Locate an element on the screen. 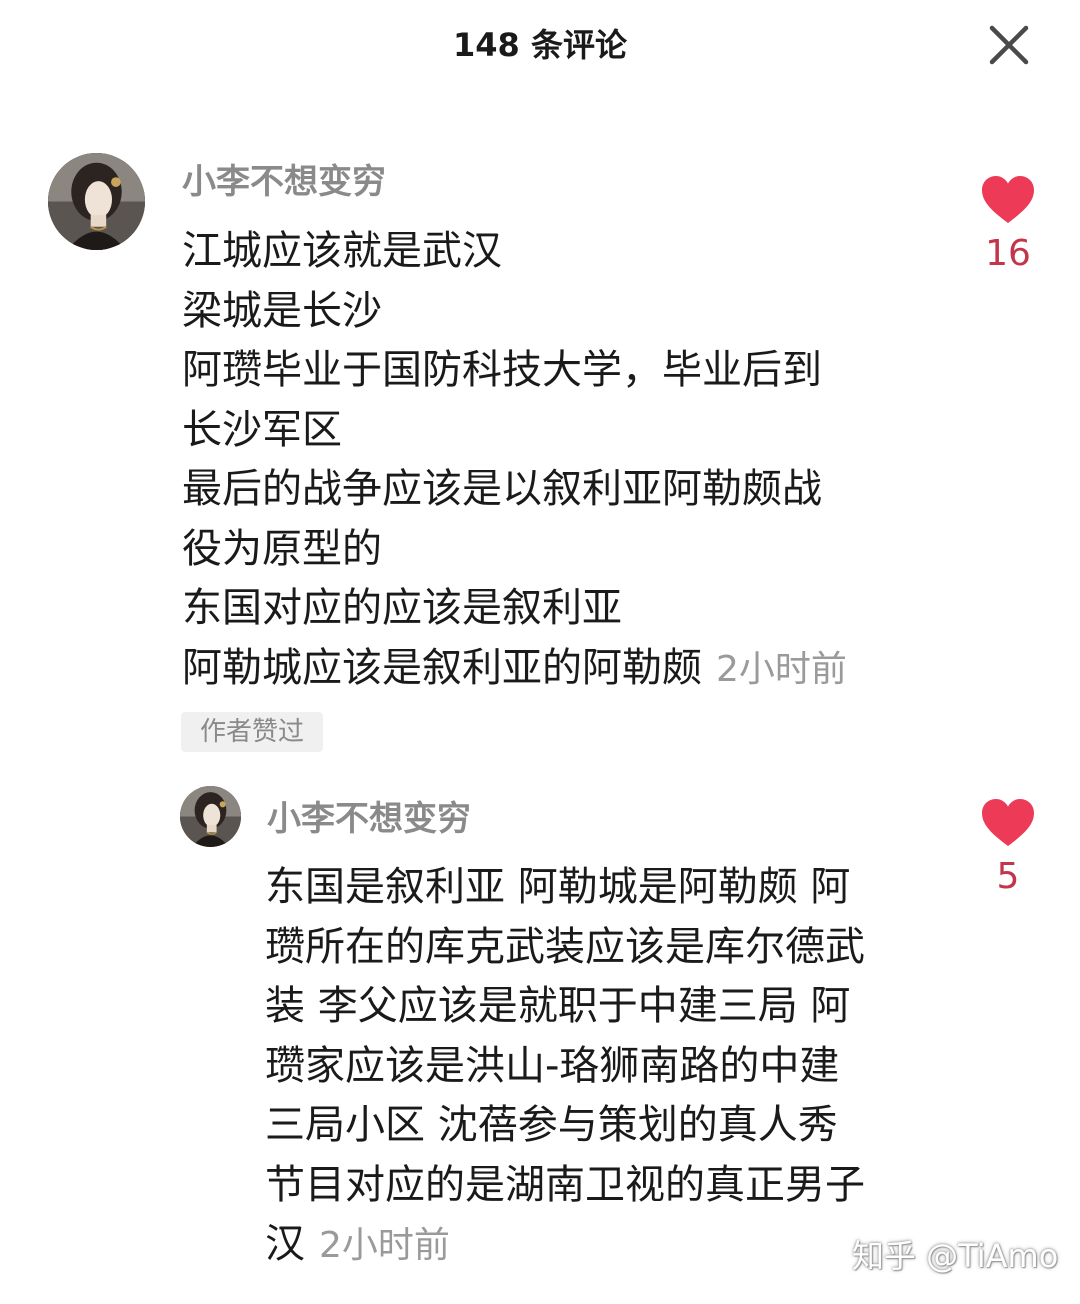 This screenshot has height=1304, width=1080. comment-timestamp: 2小时前 is located at coordinates (781, 669).